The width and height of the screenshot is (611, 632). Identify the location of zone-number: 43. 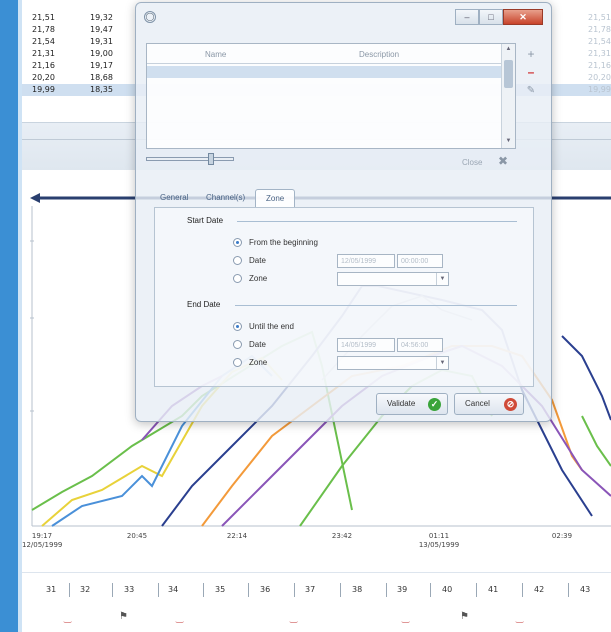
(585, 589).